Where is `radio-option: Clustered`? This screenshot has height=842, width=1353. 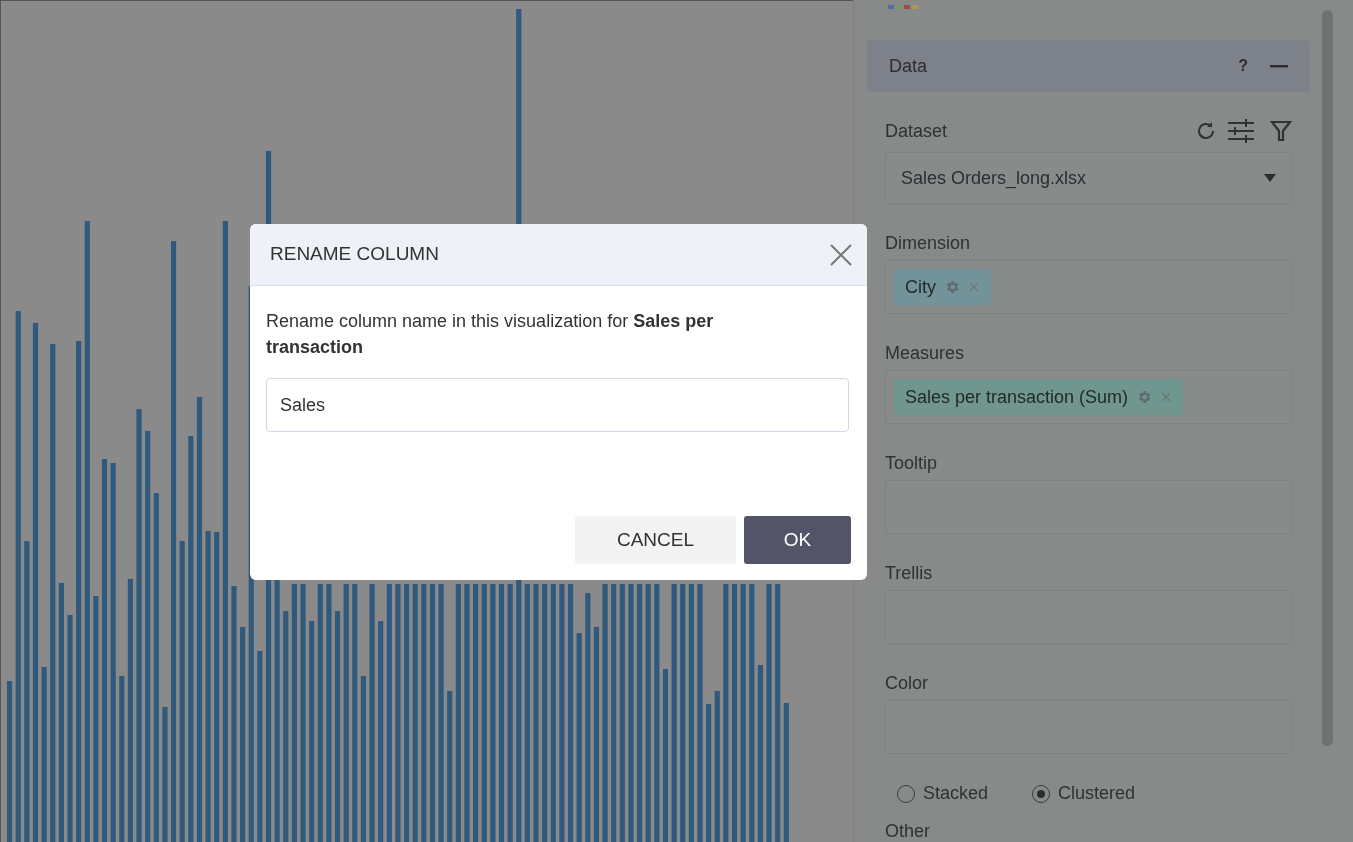 radio-option: Clustered is located at coordinates (1084, 793).